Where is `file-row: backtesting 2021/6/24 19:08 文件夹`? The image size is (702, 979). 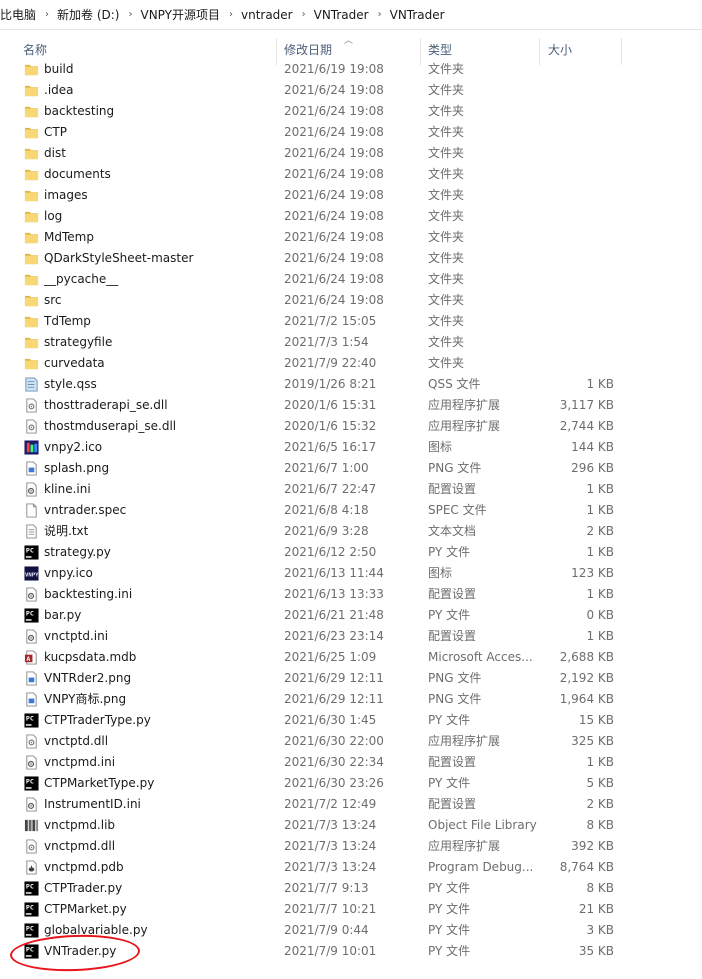 file-row: backtesting 2021/6/24 19:08 文件夹 is located at coordinates (351, 111).